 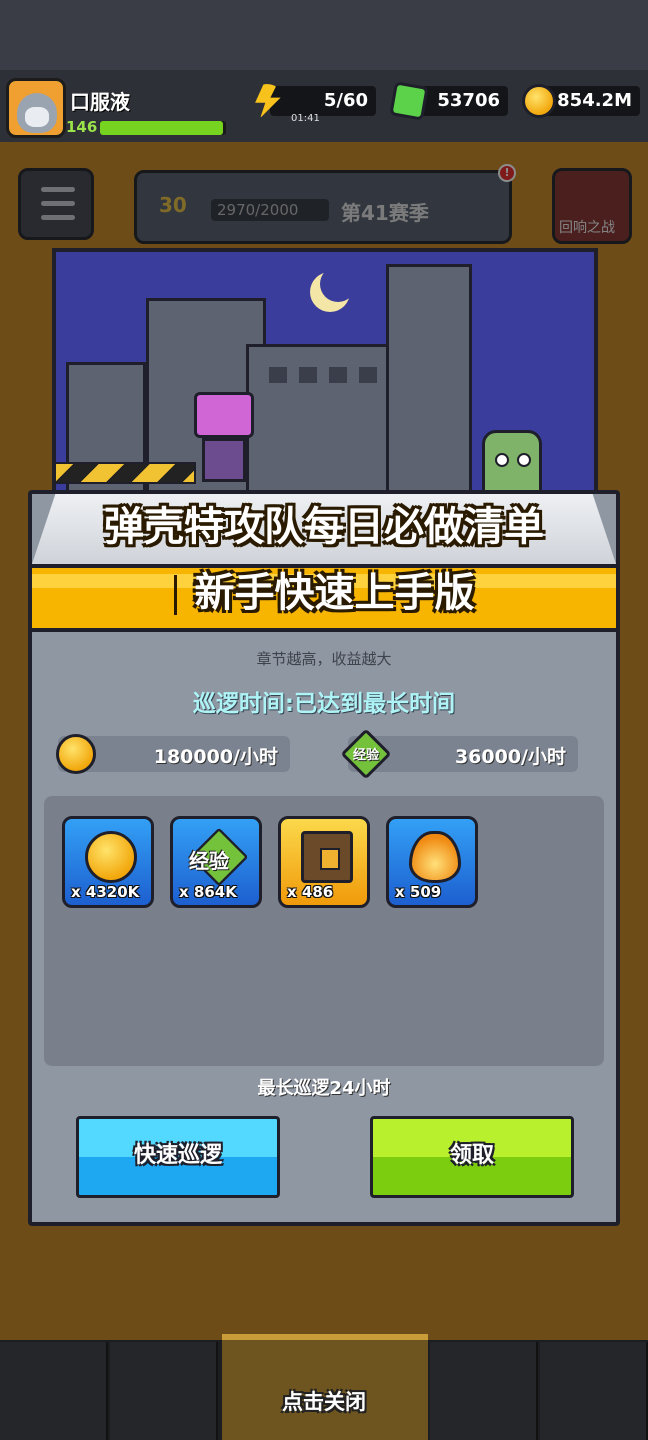 I want to click on quick-patrol-button: 快速巡逻, so click(x=178, y=1157).